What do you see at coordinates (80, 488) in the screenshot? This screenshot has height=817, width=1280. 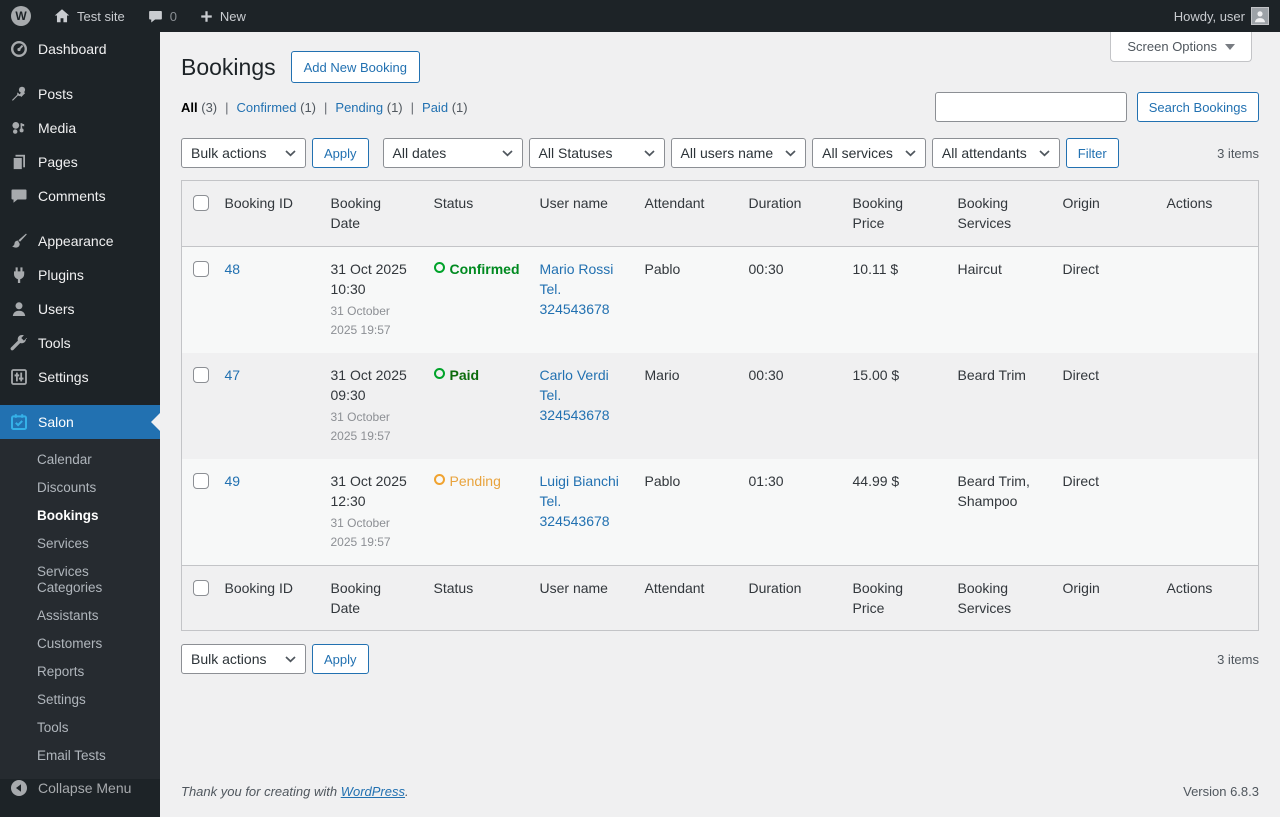 I see `submenu-item-discounts: Discounts` at bounding box center [80, 488].